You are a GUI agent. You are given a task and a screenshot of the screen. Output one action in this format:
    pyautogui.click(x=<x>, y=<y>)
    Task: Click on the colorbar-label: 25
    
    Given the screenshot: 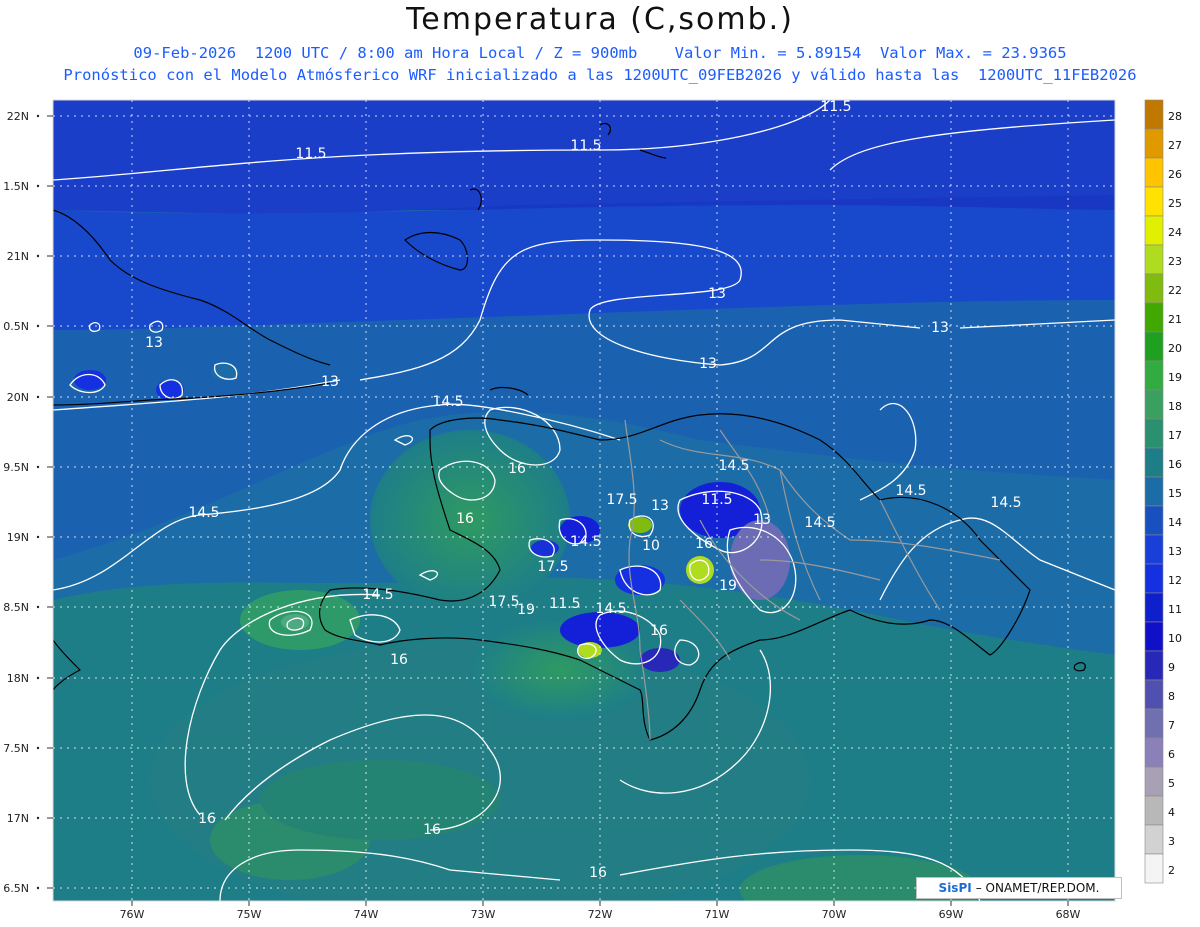 What is the action you would take?
    pyautogui.click(x=1175, y=203)
    